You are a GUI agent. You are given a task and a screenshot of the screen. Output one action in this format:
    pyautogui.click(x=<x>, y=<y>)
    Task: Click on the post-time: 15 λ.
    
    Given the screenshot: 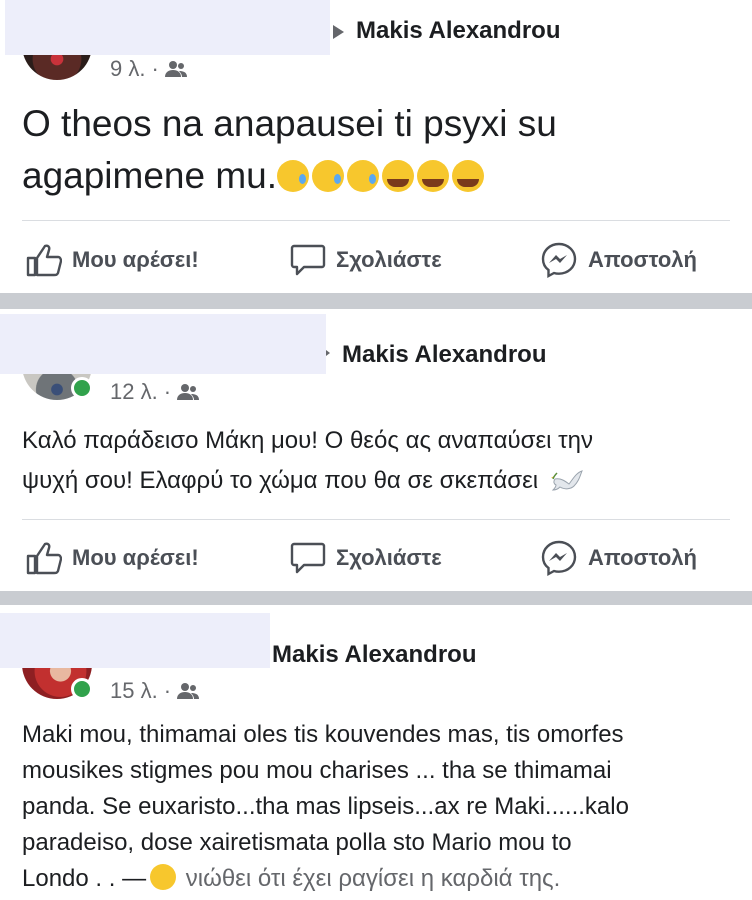 What is the action you would take?
    pyautogui.click(x=134, y=691)
    